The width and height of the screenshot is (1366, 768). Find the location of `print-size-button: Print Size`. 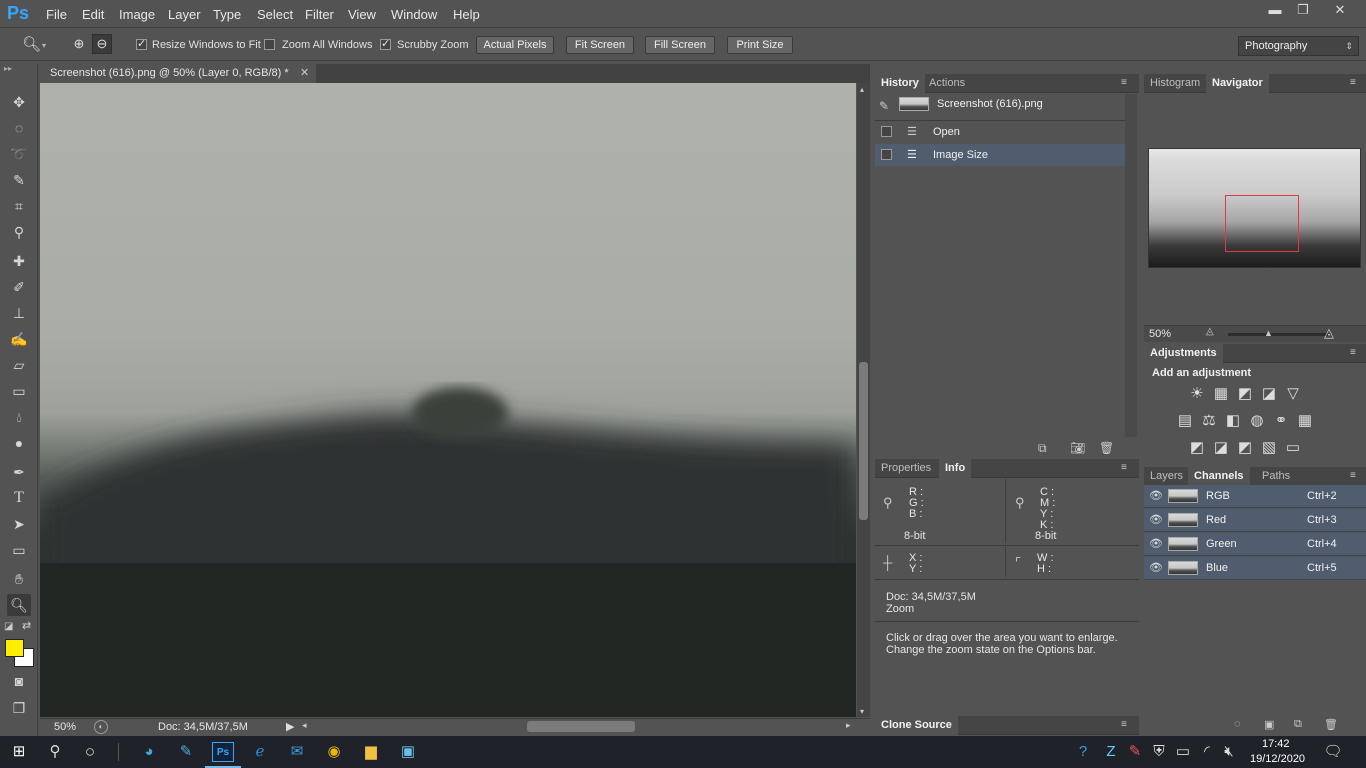

print-size-button: Print Size is located at coordinates (760, 45).